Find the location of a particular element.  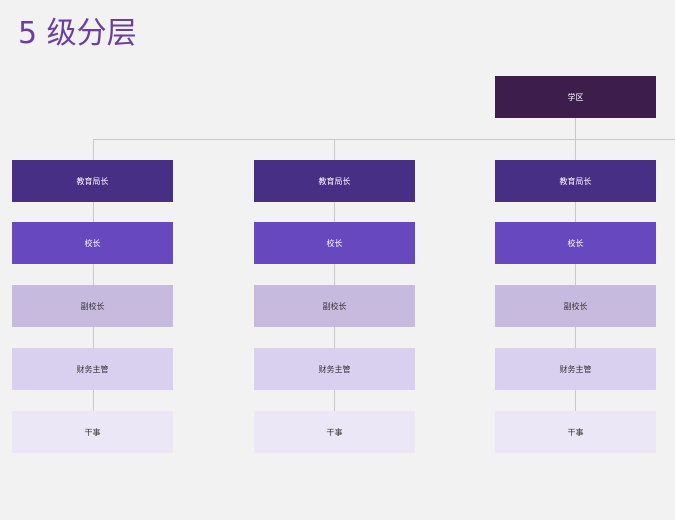

node-col3-level2: 校长 is located at coordinates (575, 243).